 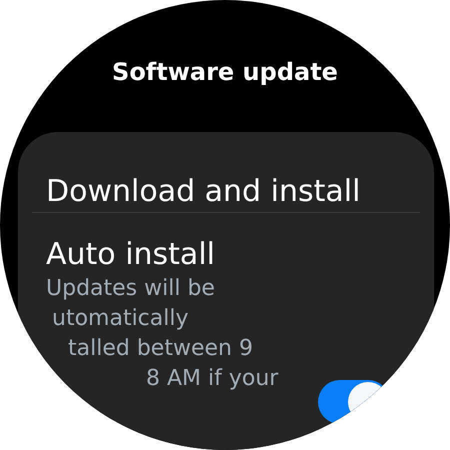 What do you see at coordinates (120, 319) in the screenshot?
I see `setting-description: utomatically` at bounding box center [120, 319].